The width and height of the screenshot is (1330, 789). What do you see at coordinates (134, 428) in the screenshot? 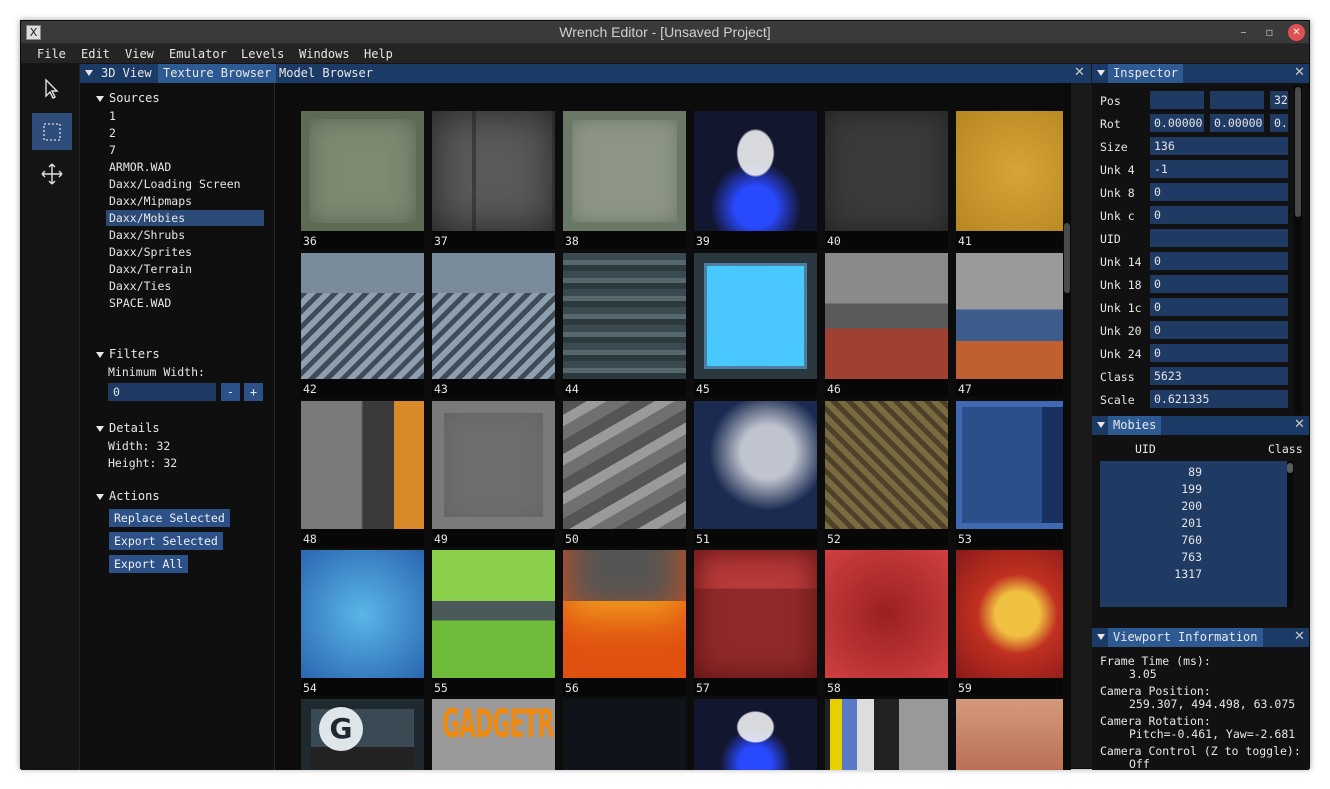
I see `details-heading: Details` at bounding box center [134, 428].